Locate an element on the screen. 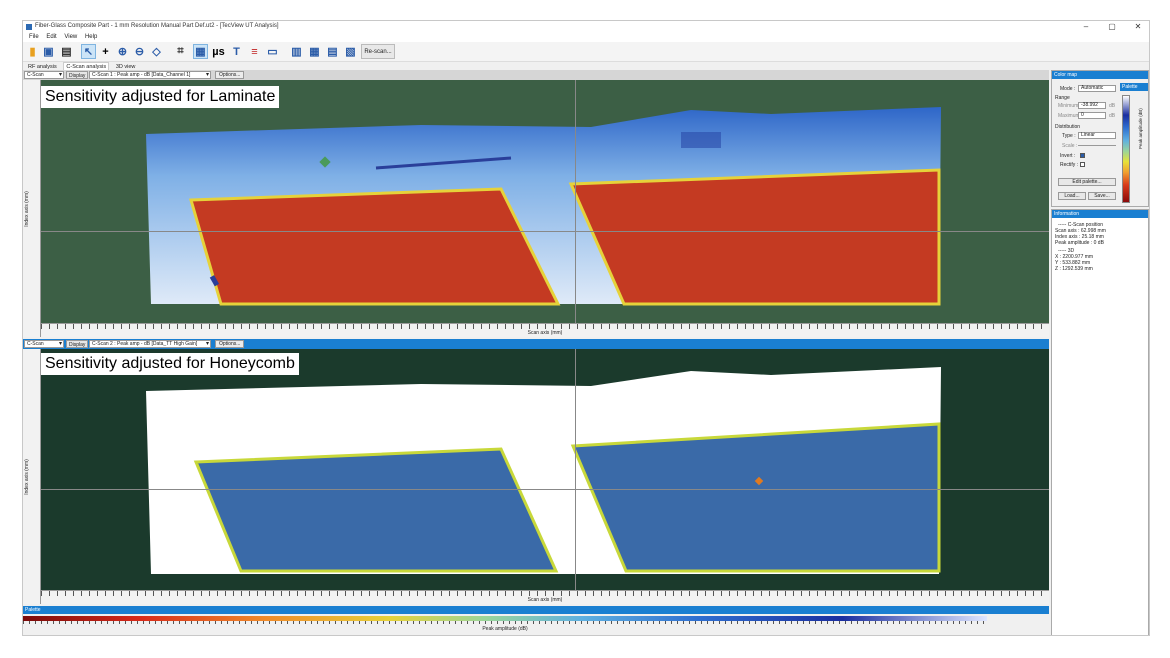  scale-label: Scale : is located at coordinates (1070, 146).